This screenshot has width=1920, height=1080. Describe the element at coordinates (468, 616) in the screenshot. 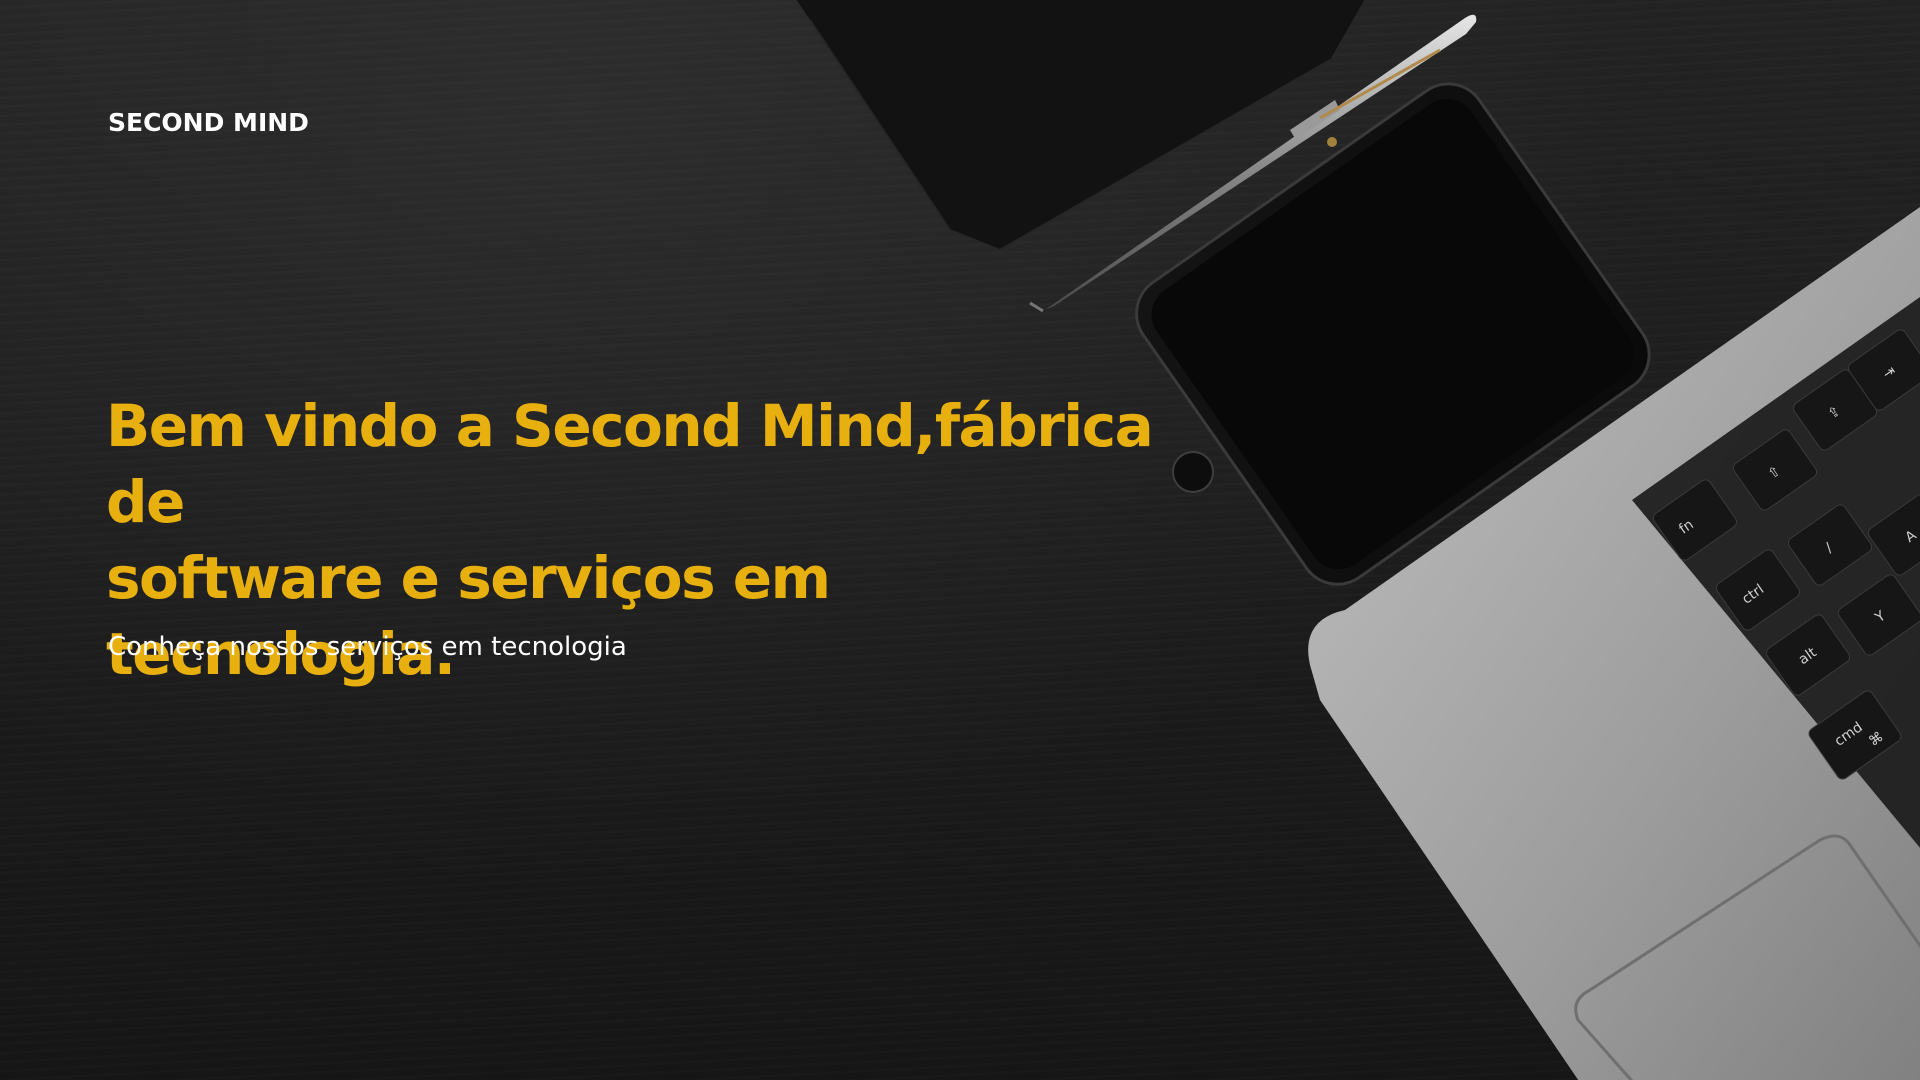

I see `headline-line-2: software e serviços em tecnologia.` at that location.